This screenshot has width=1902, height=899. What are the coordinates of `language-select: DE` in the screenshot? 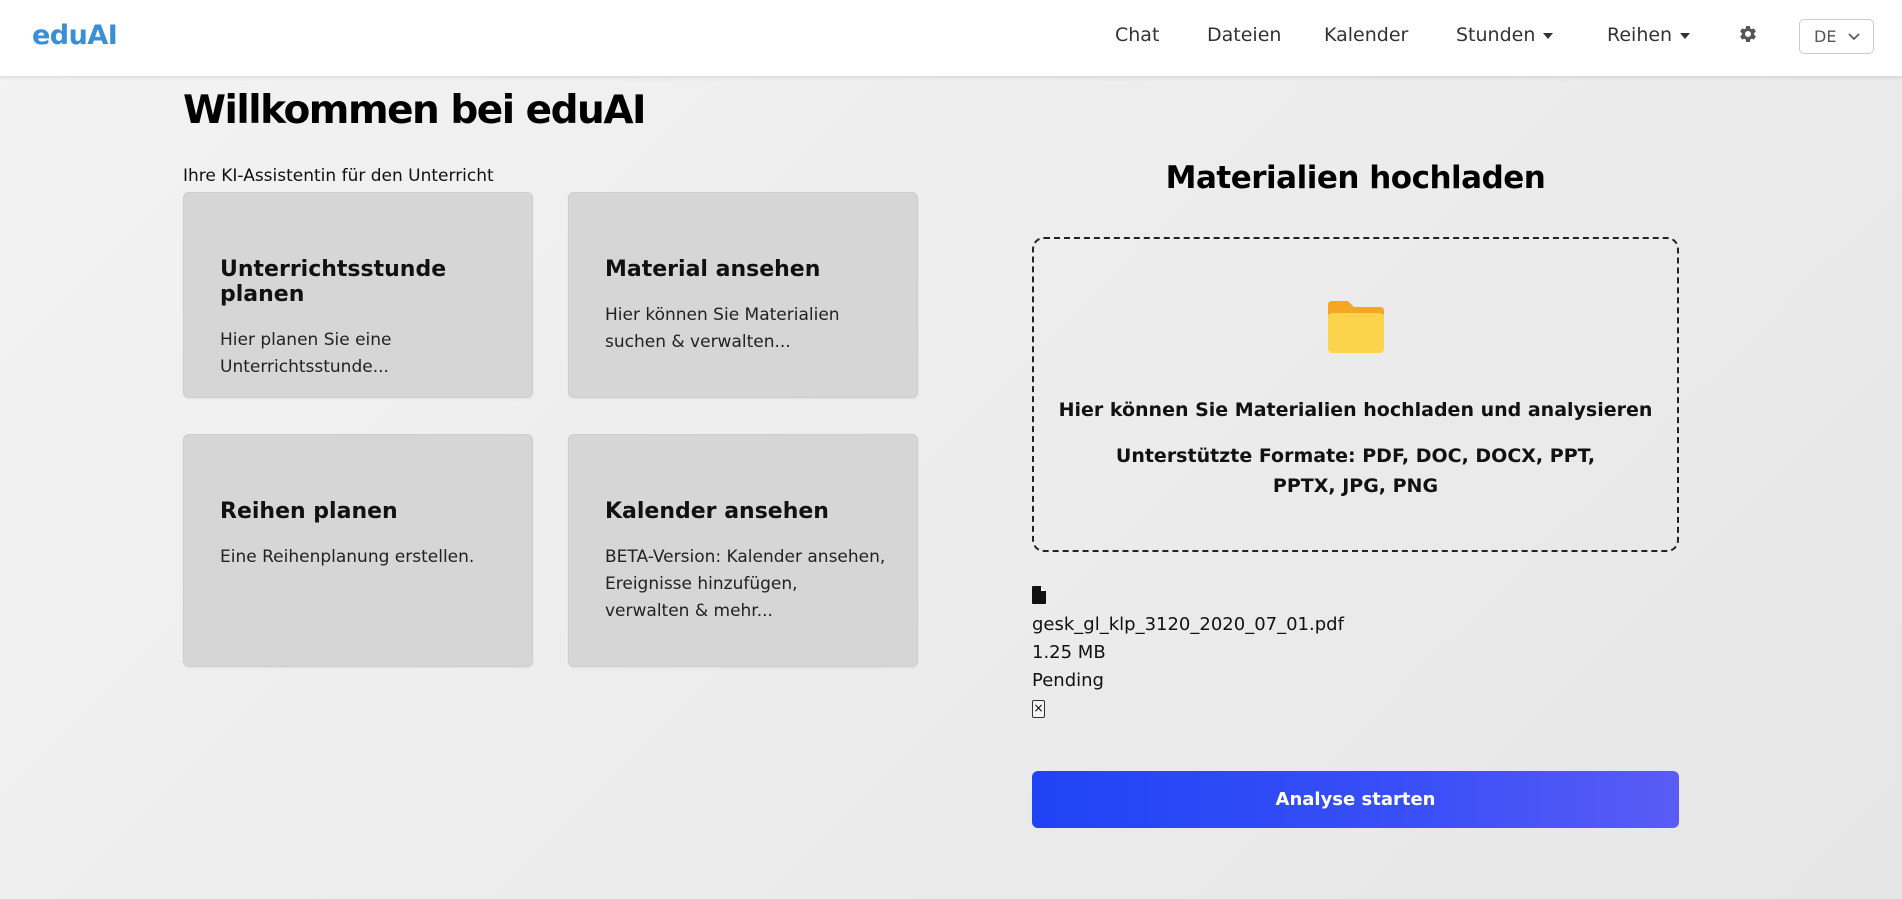 It's located at (1836, 36).